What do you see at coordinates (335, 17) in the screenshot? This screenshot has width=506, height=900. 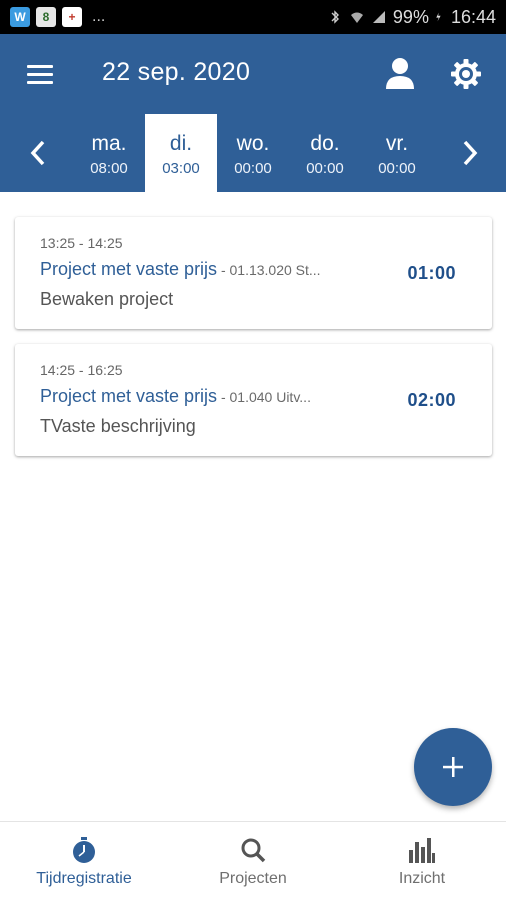 I see `bluetooth-icon` at bounding box center [335, 17].